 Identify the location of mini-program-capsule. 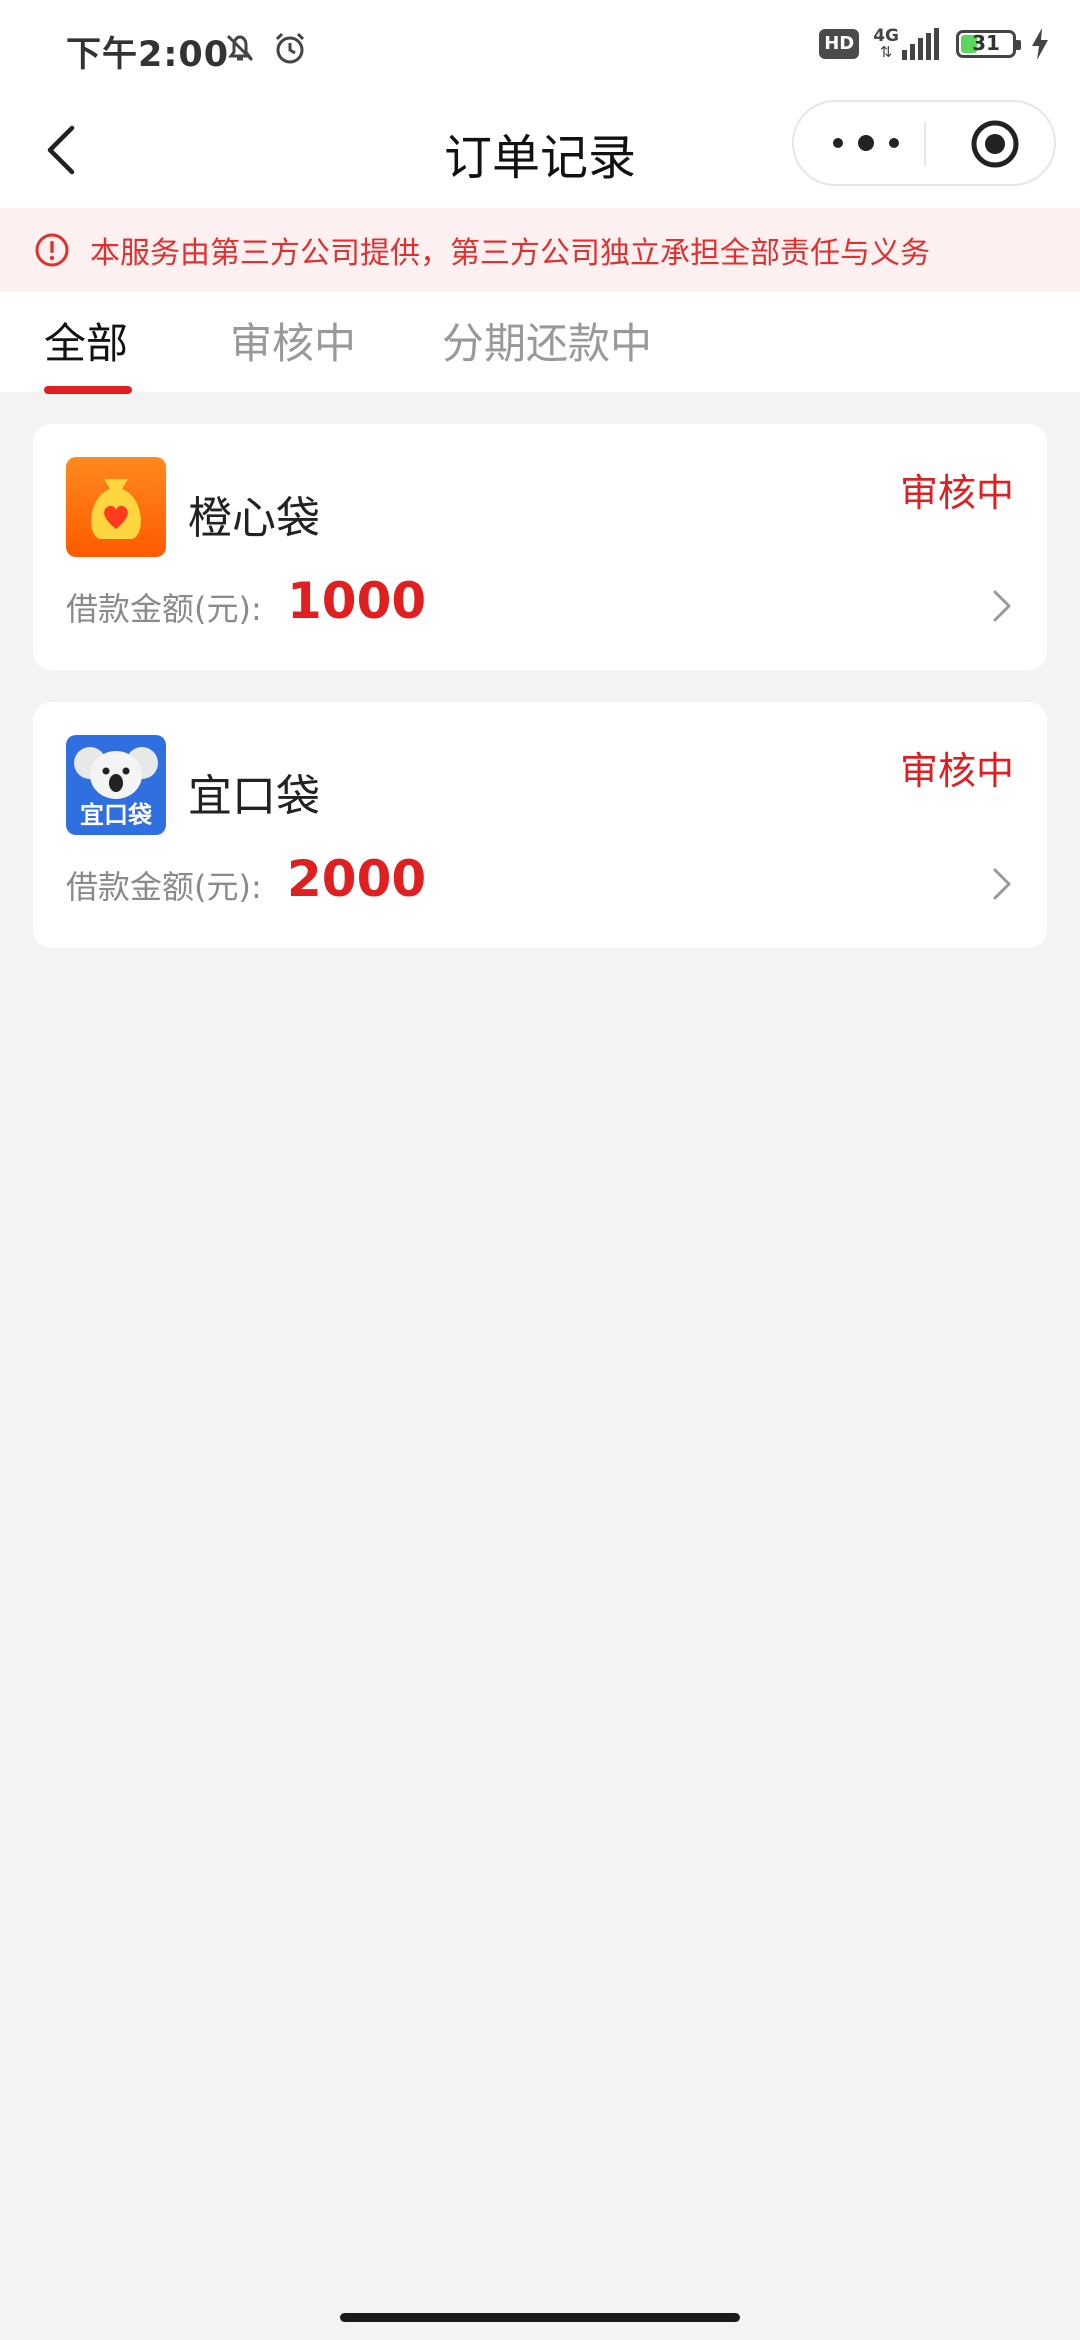
(924, 143).